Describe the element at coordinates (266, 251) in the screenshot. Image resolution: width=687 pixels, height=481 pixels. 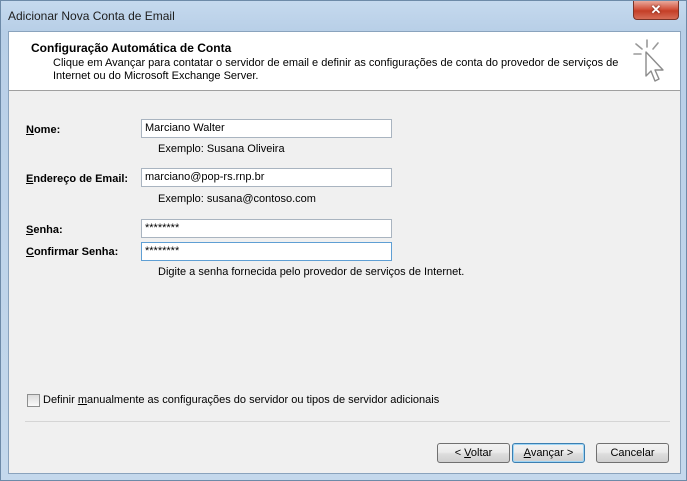
I see `confirm-password-input: ********` at that location.